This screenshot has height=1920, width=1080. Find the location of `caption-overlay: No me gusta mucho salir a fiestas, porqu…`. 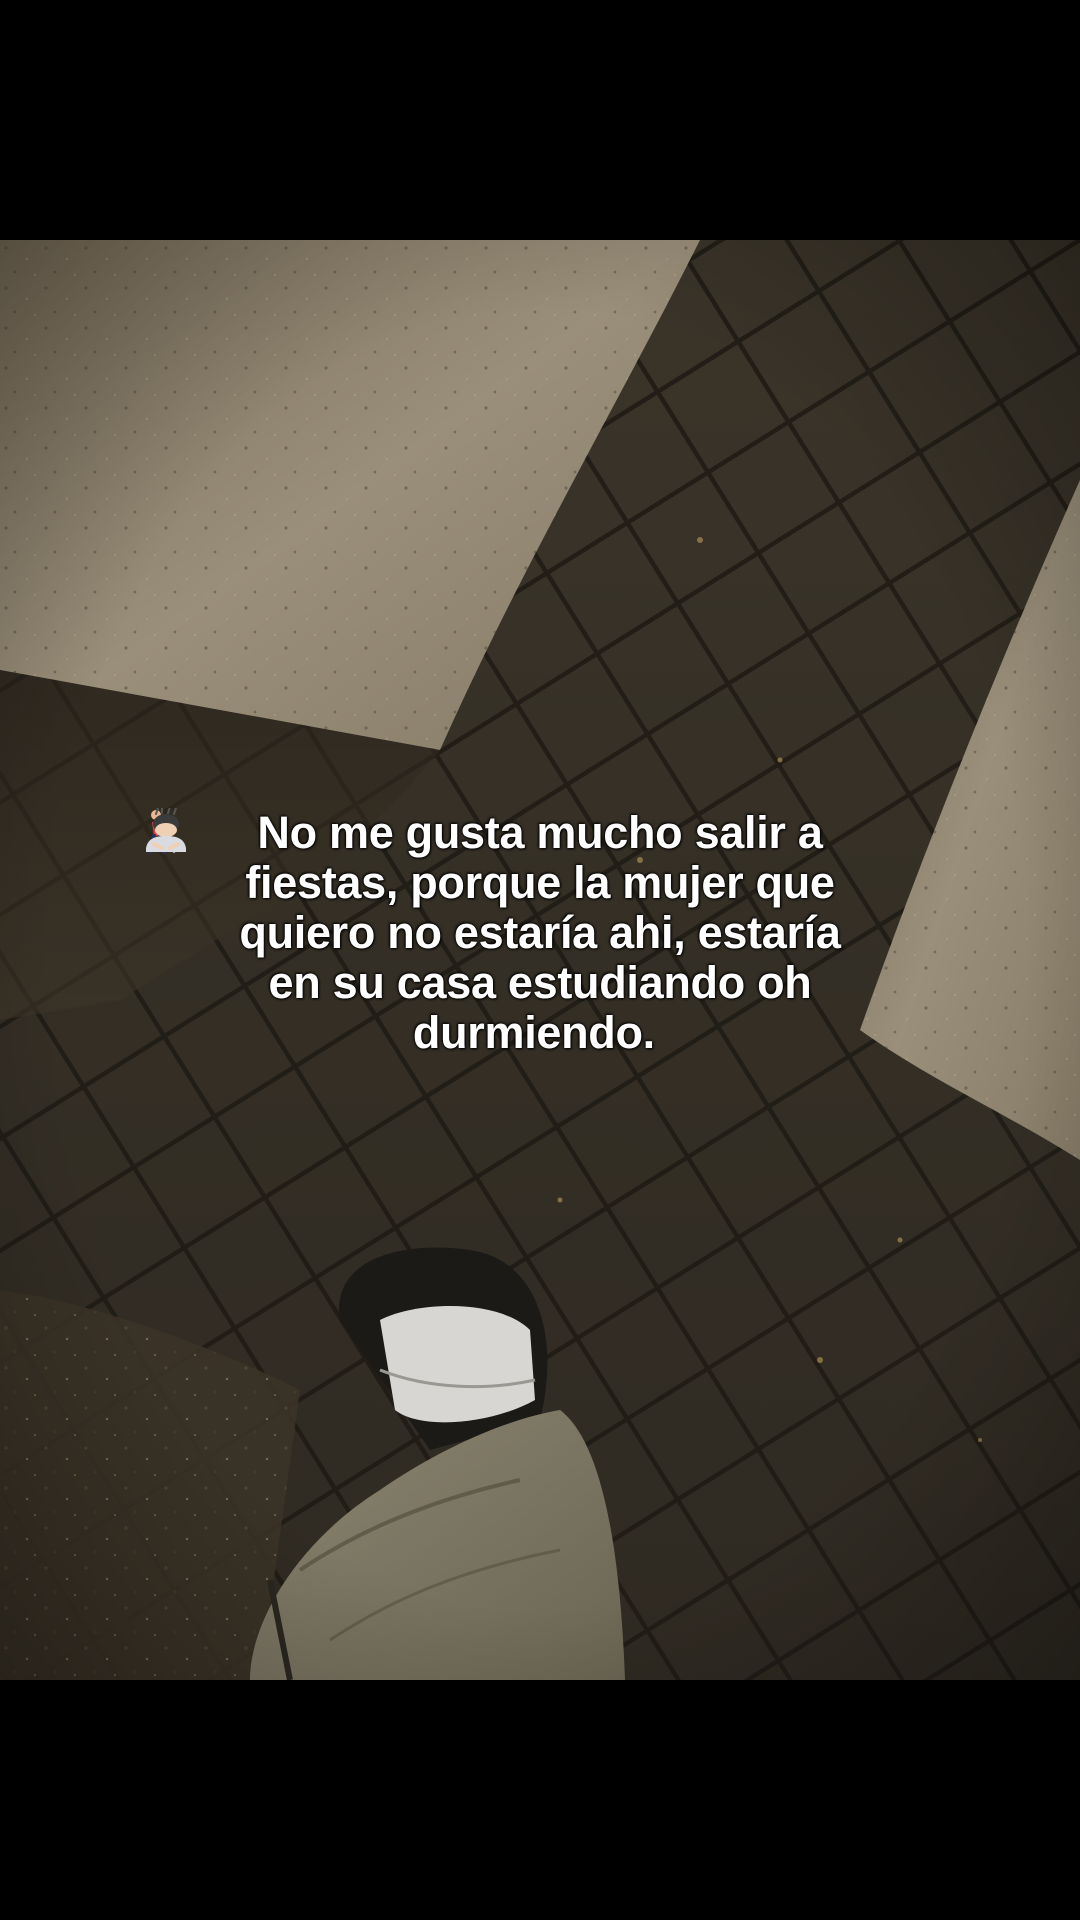

caption-overlay: No me gusta mucho salir a fiestas, porqu… is located at coordinates (540, 933).